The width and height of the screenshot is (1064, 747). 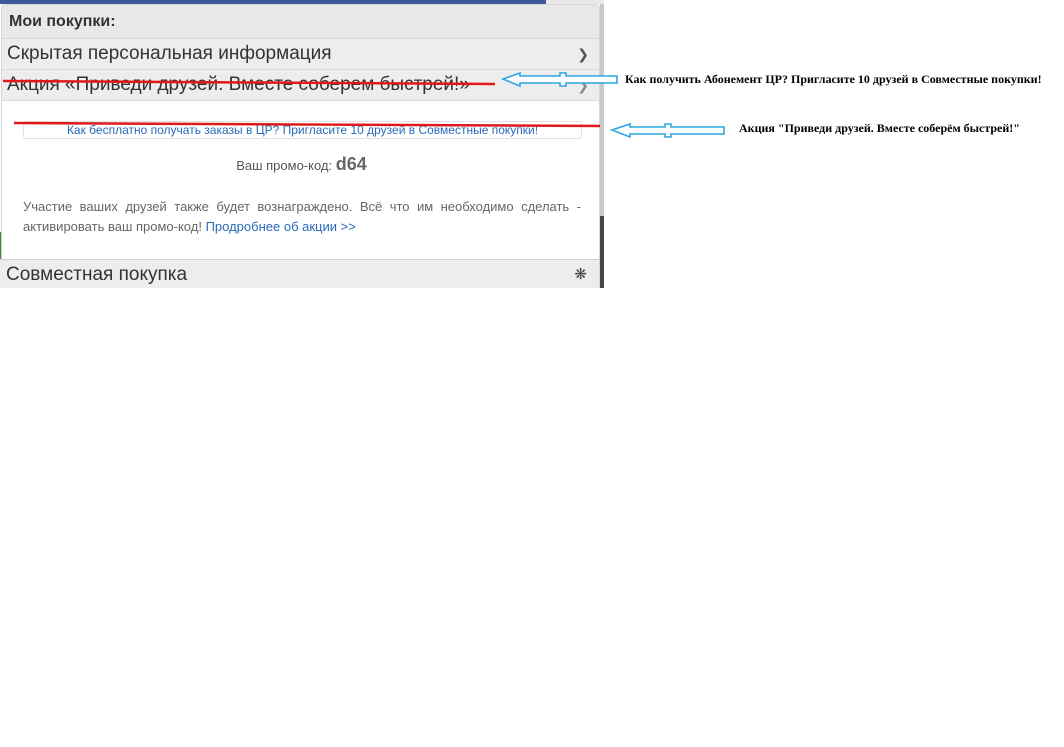 I want to click on promo-code-line: Ваш промо-код: d64, so click(x=300, y=164).